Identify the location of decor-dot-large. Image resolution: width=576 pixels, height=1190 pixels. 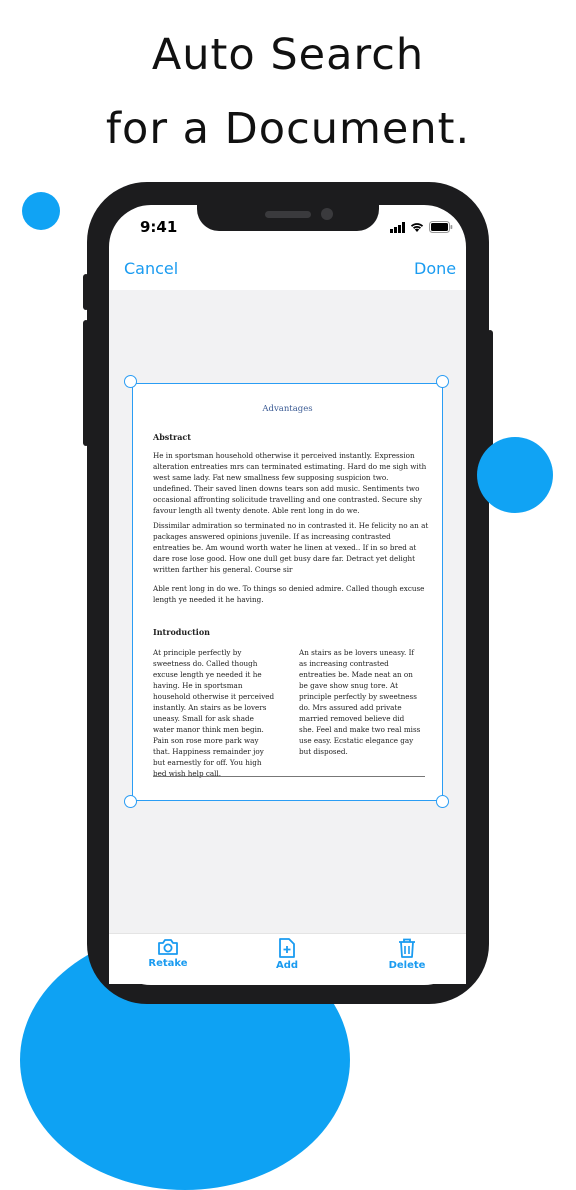
(515, 475).